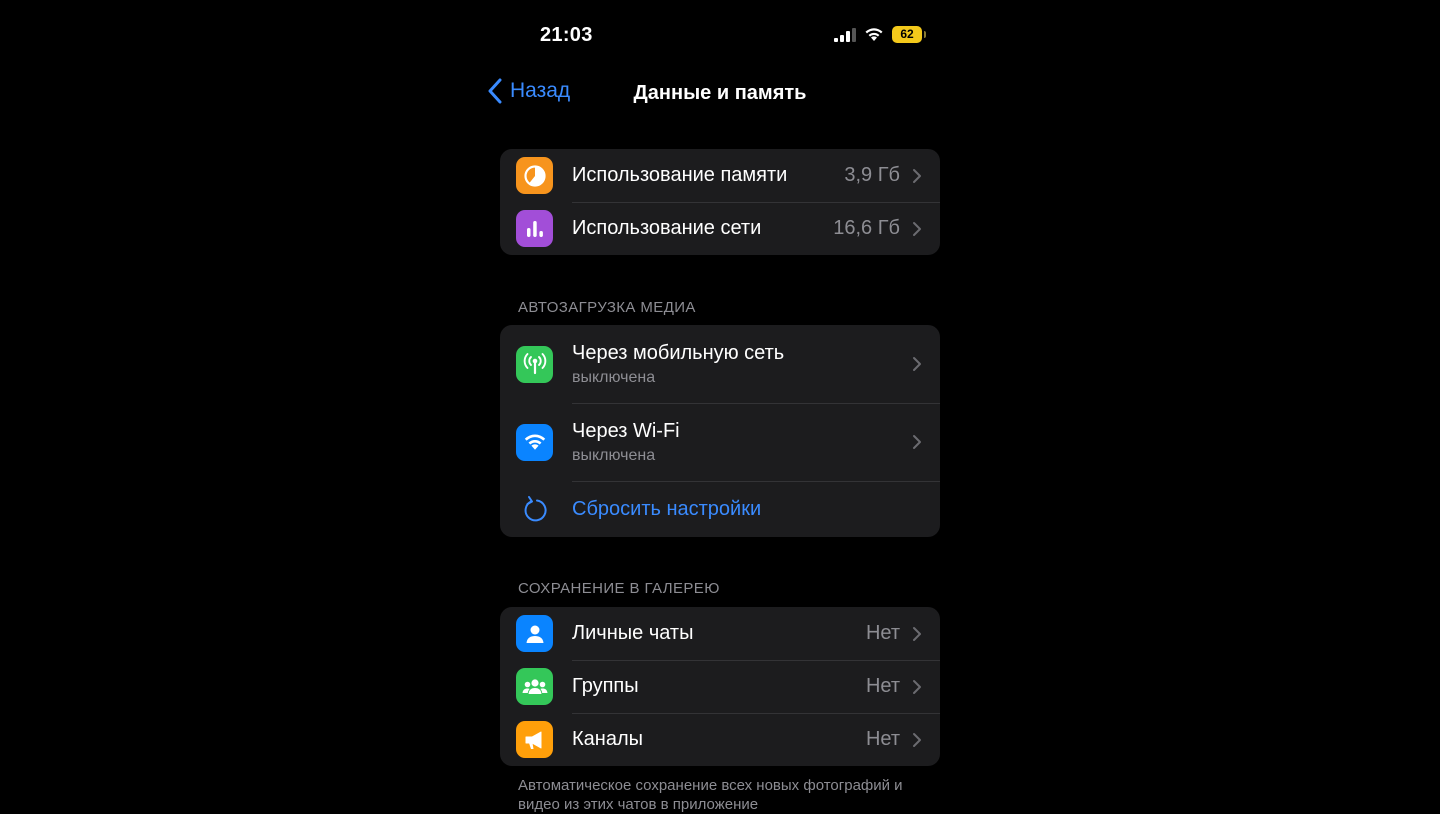  I want to click on reset-icon-tile, so click(534, 509).